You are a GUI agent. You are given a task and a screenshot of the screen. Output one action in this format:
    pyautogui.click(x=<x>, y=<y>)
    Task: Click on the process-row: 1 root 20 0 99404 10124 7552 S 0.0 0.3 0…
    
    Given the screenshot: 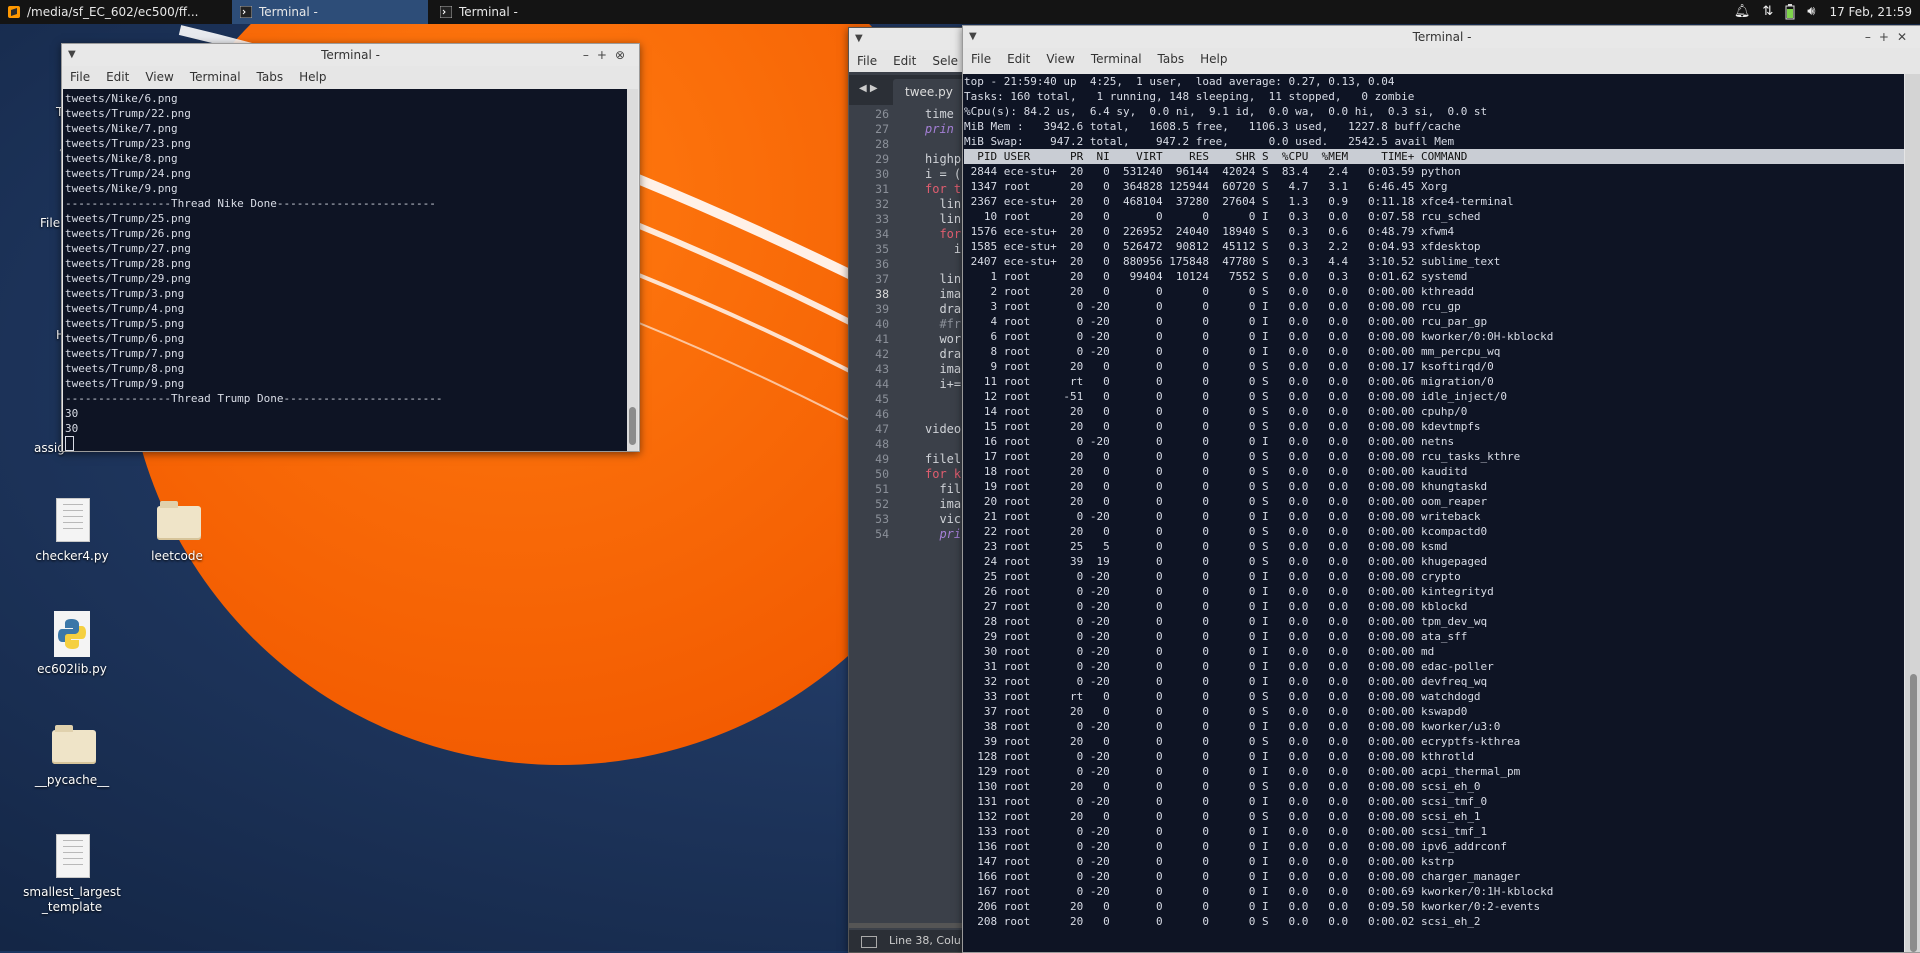 What is the action you would take?
    pyautogui.click(x=1434, y=276)
    